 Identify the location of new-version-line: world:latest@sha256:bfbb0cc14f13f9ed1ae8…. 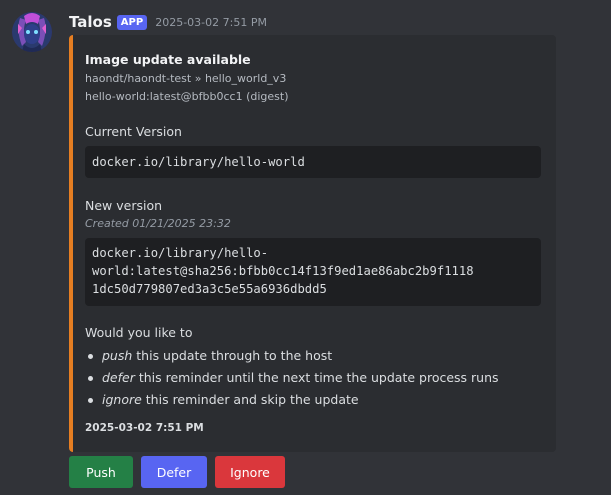
(283, 271).